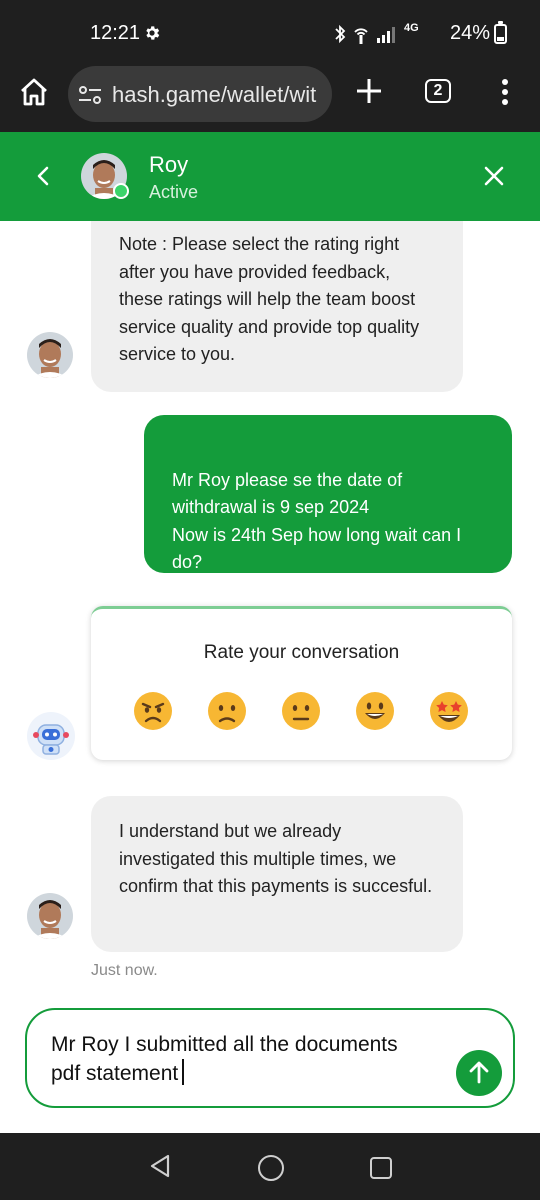 The height and width of the screenshot is (1200, 540). I want to click on site-settings-icon, so click(90, 95).